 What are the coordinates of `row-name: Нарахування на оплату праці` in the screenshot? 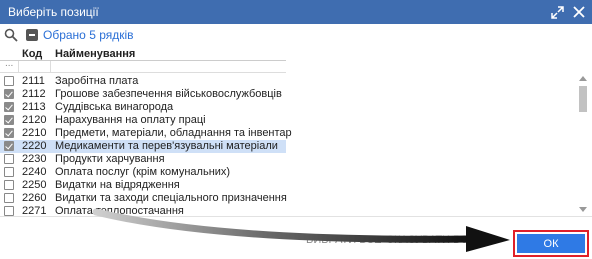 It's located at (130, 120).